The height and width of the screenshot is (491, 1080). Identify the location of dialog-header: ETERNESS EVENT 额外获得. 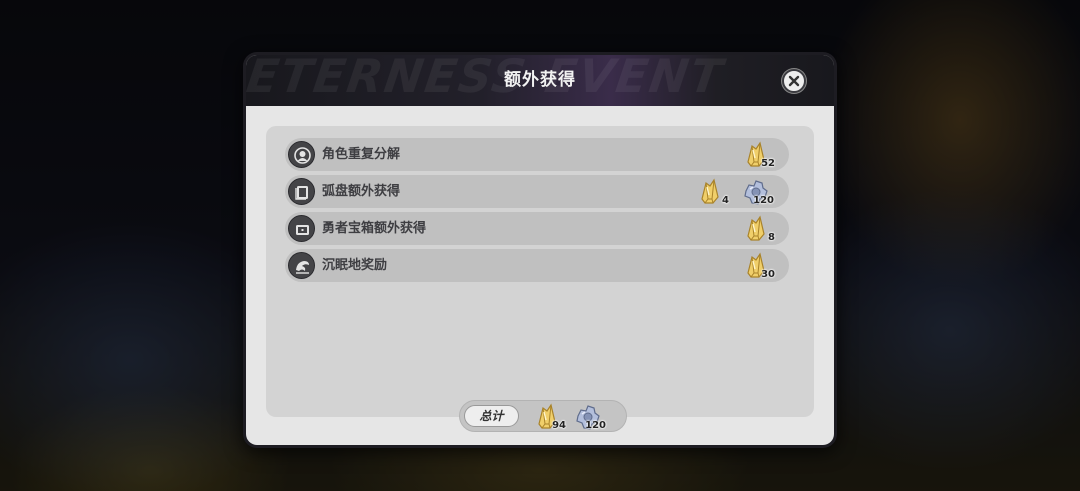
(540, 80).